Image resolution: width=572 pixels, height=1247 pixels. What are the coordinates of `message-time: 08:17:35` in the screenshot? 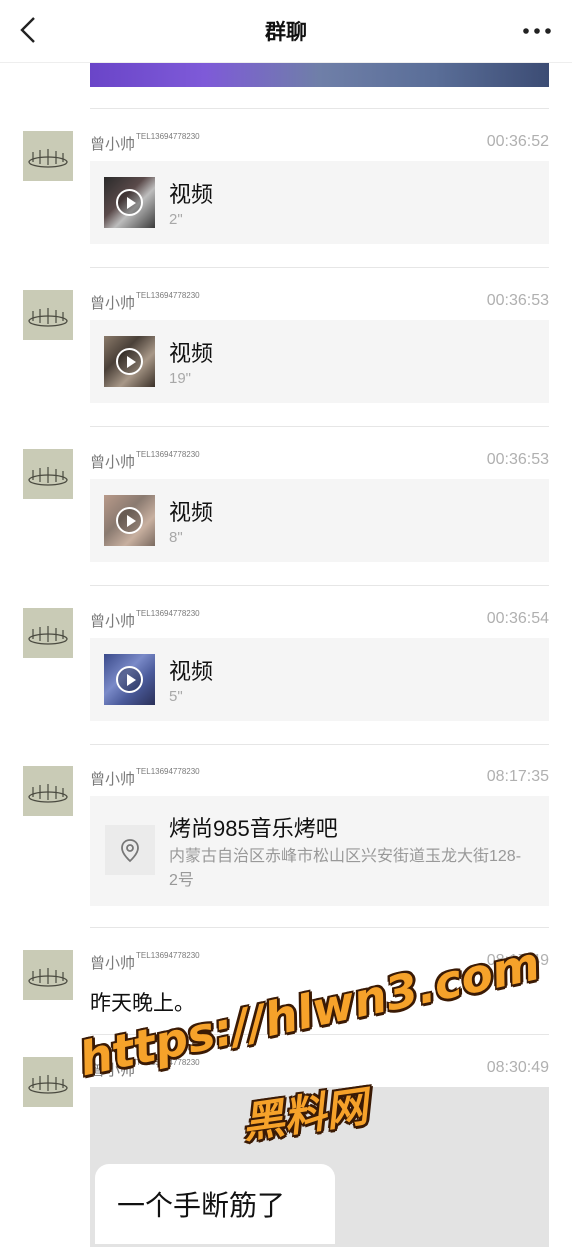 It's located at (517, 776).